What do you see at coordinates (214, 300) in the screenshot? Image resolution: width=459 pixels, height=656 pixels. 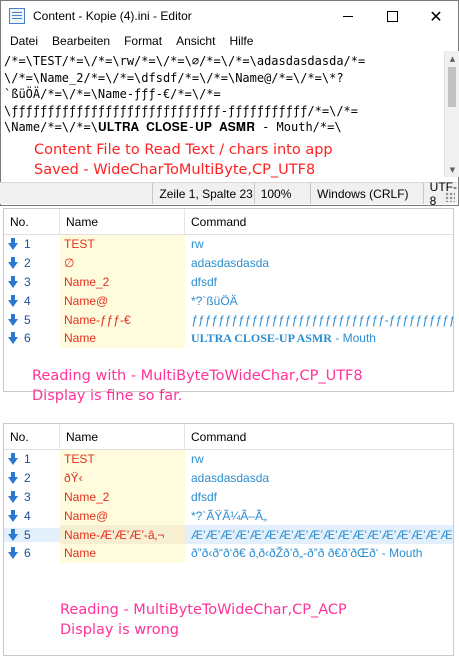 I see `row-command: *?`ßüÖÄ` at bounding box center [214, 300].